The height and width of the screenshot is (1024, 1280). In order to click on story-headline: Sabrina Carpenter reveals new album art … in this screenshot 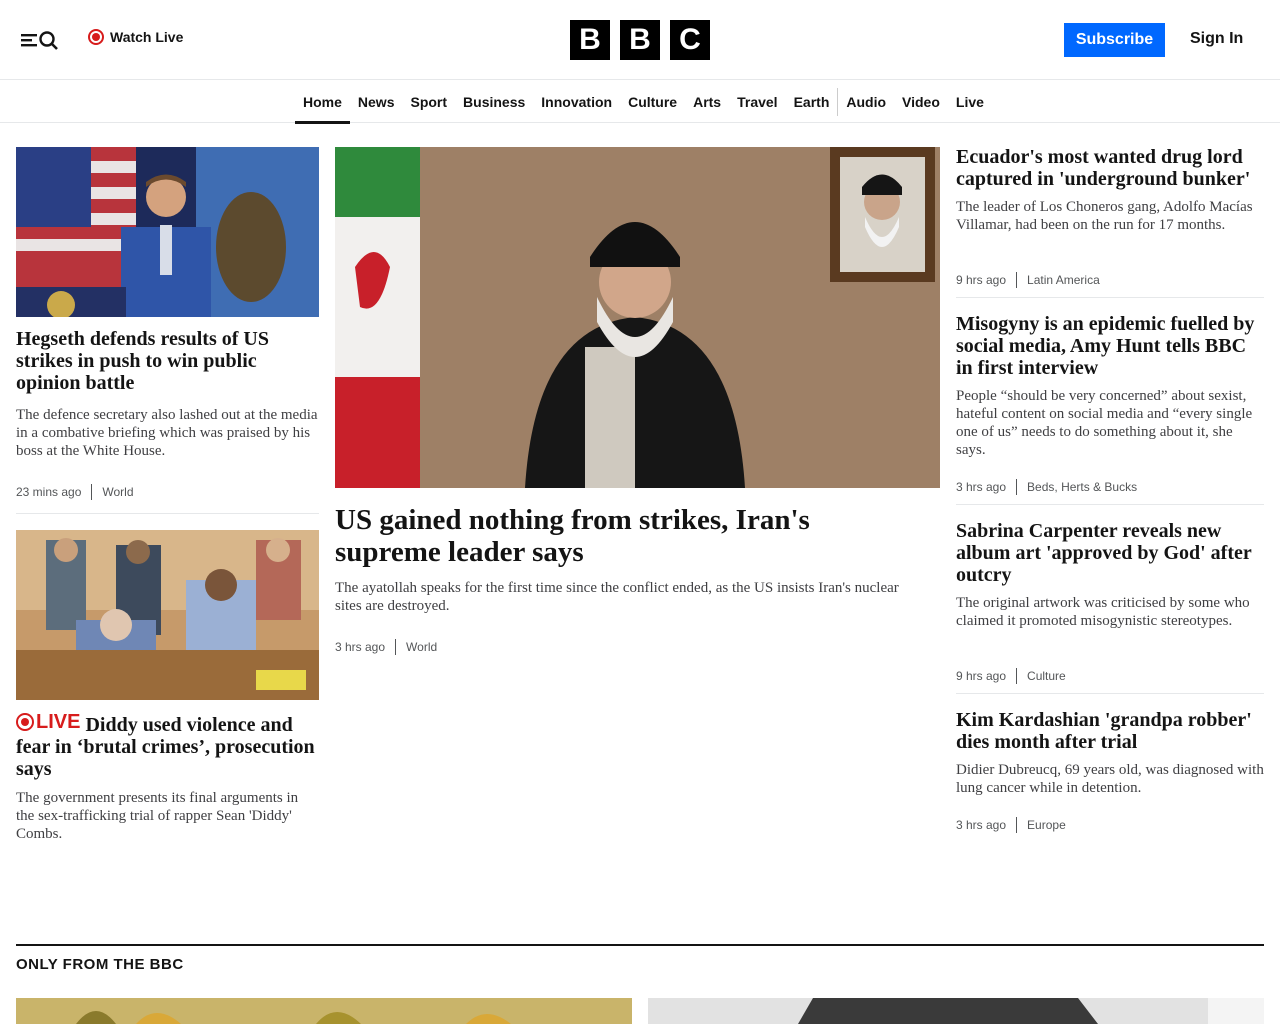, I will do `click(1106, 553)`.